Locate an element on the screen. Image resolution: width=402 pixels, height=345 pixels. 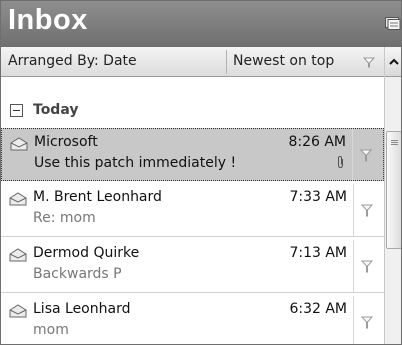
paperclip-icon is located at coordinates (340, 162).